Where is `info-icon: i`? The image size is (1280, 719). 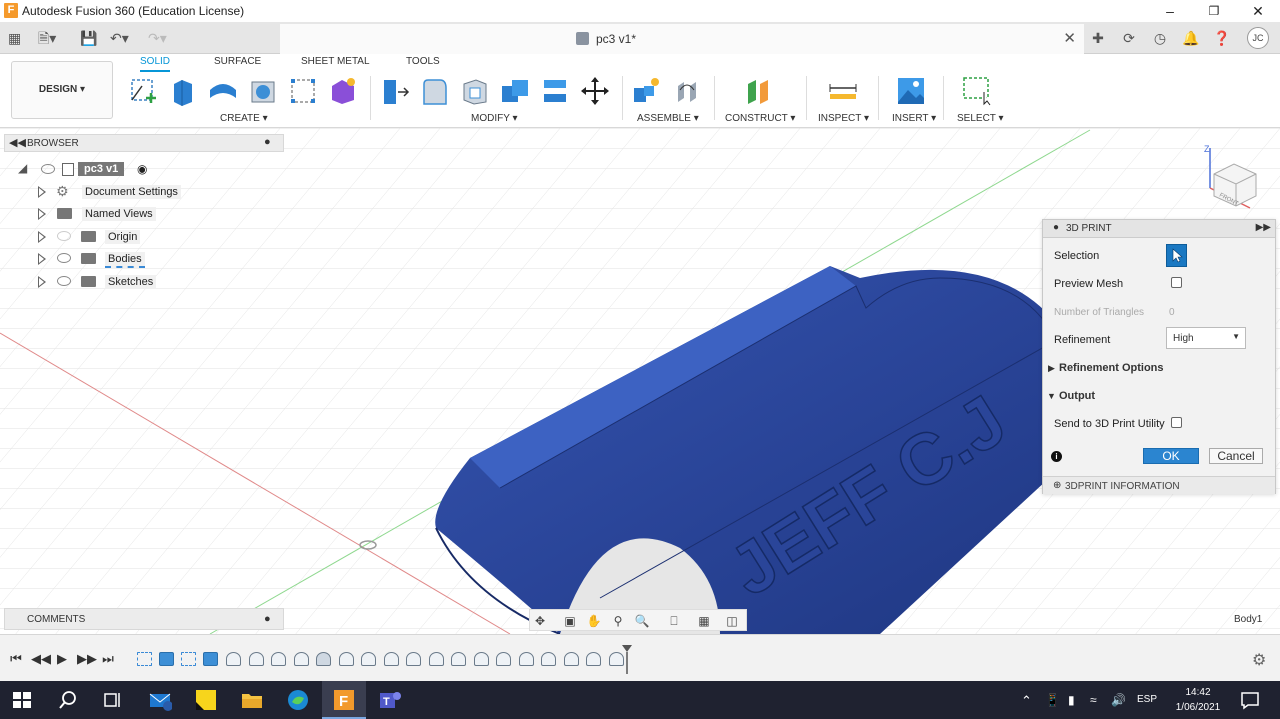
info-icon: i is located at coordinates (1056, 456).